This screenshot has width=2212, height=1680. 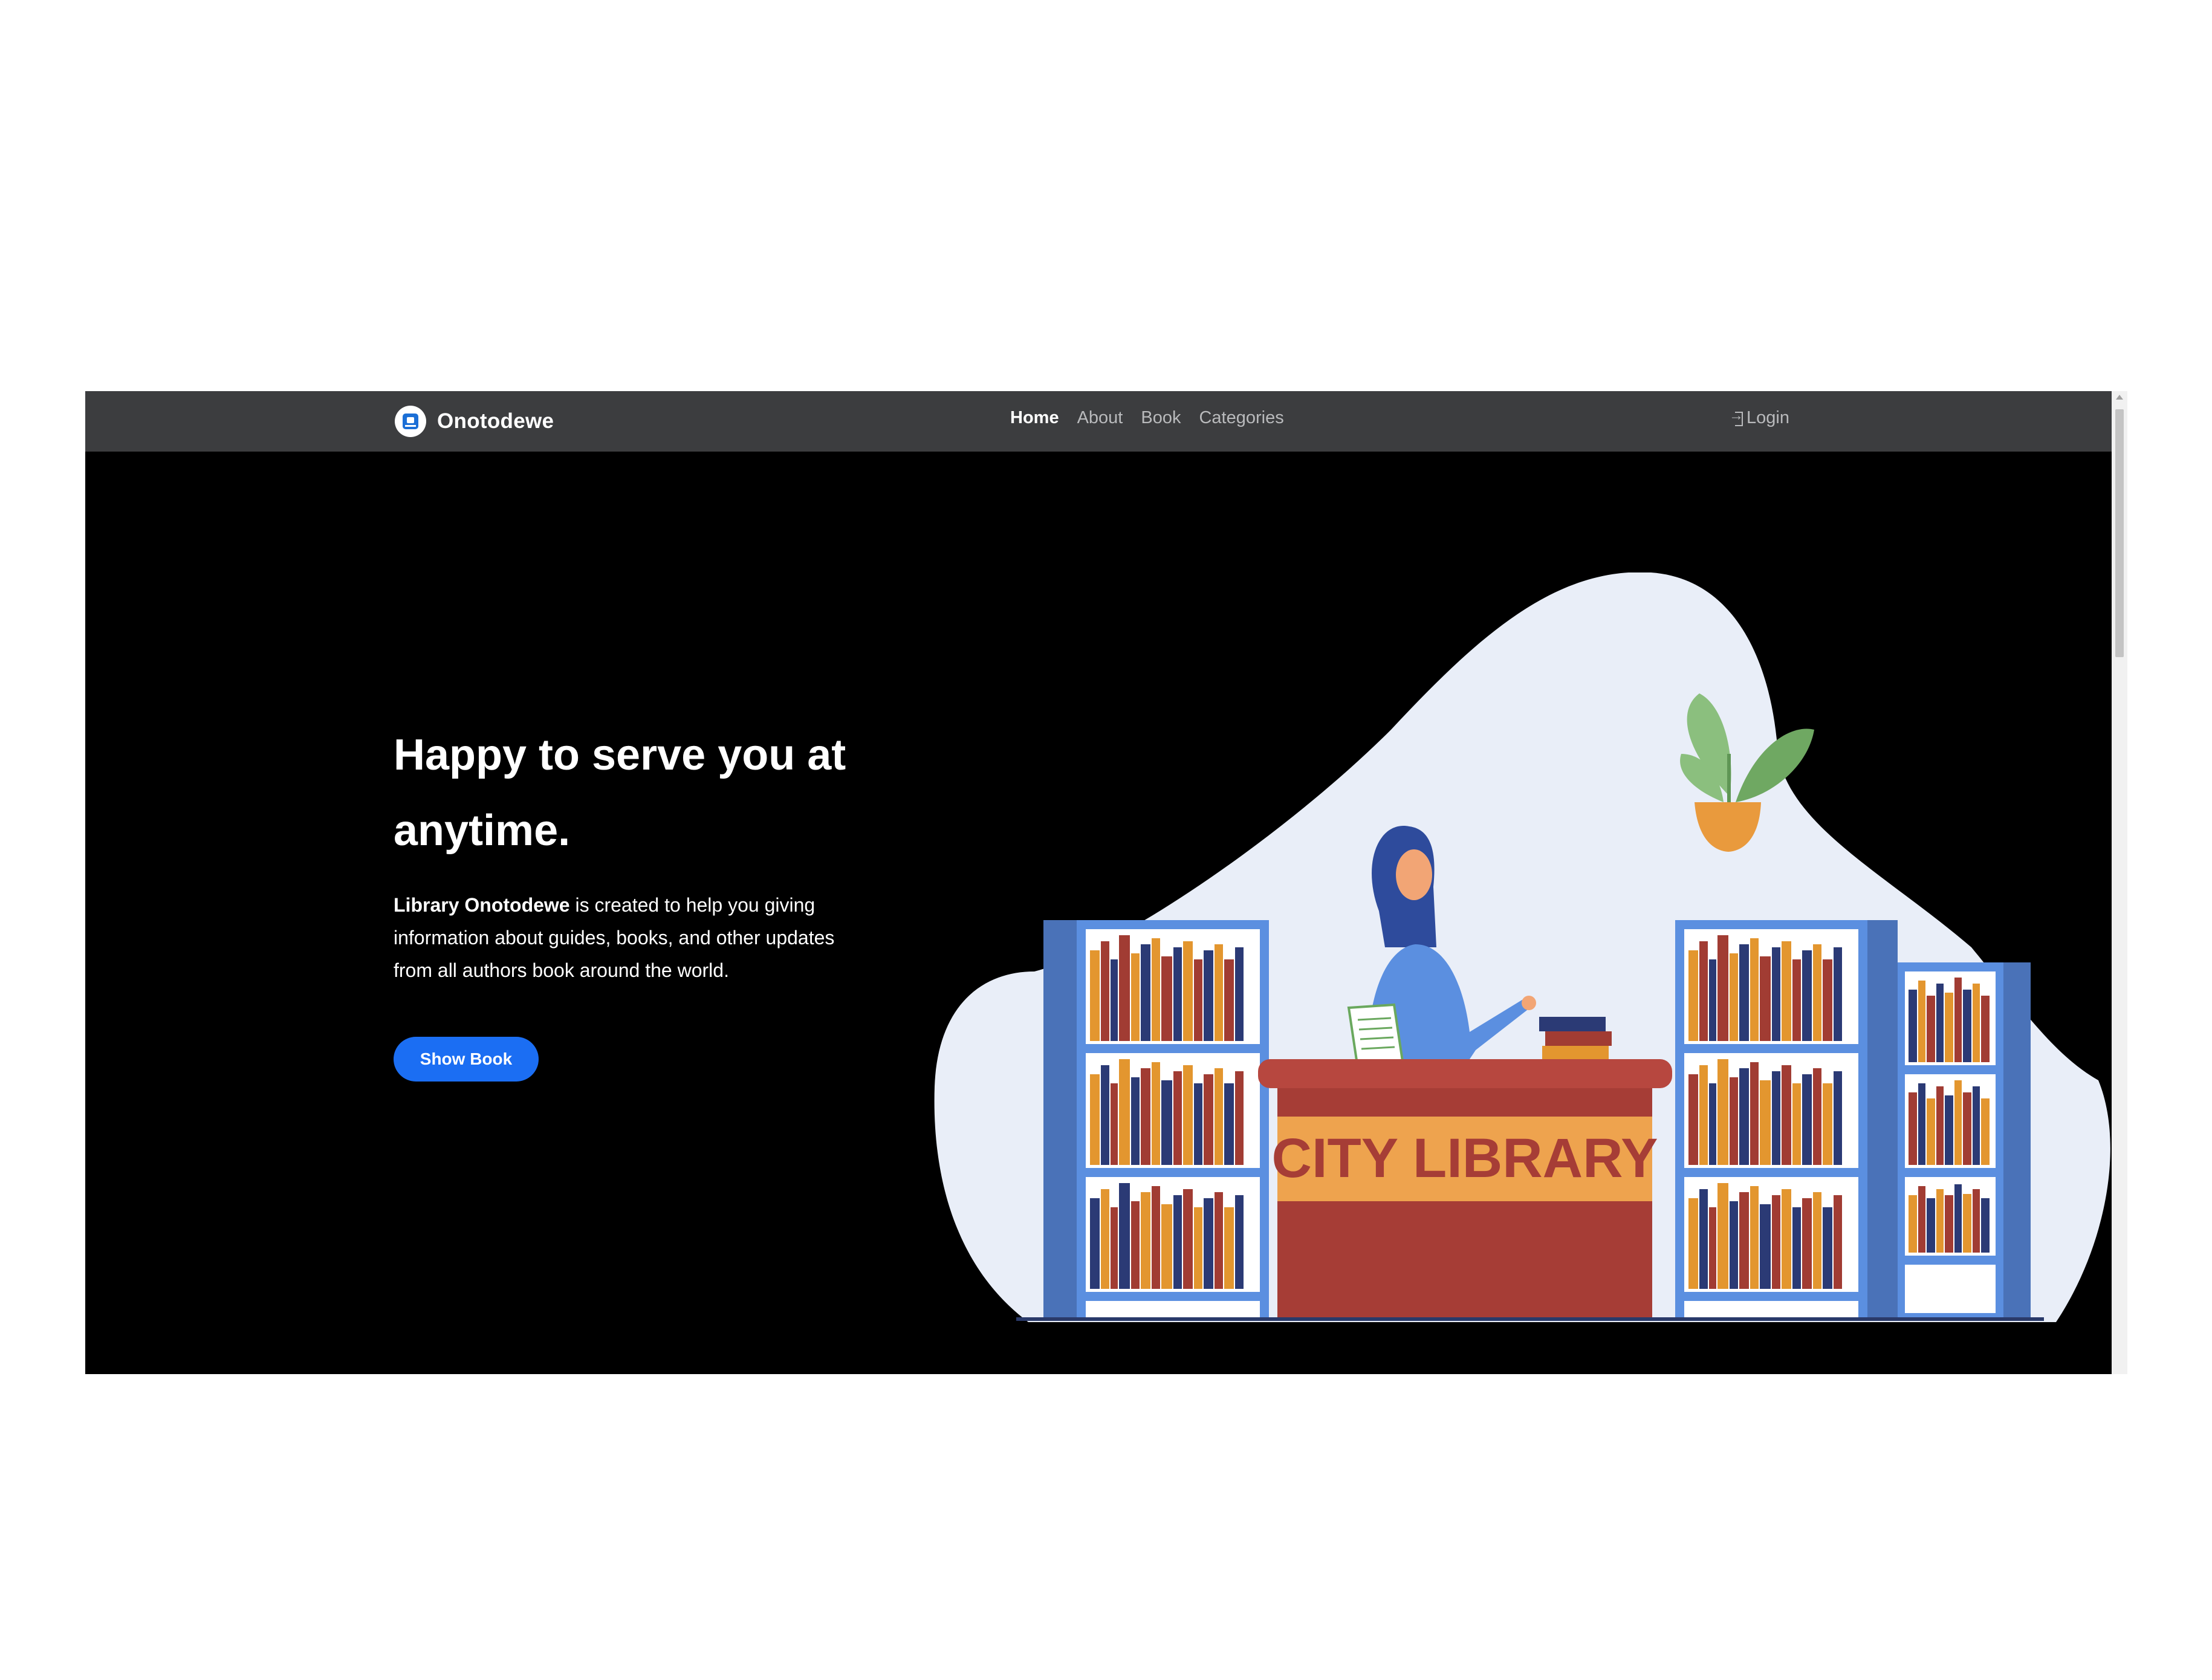 What do you see at coordinates (411, 421) in the screenshot?
I see `logo-icon` at bounding box center [411, 421].